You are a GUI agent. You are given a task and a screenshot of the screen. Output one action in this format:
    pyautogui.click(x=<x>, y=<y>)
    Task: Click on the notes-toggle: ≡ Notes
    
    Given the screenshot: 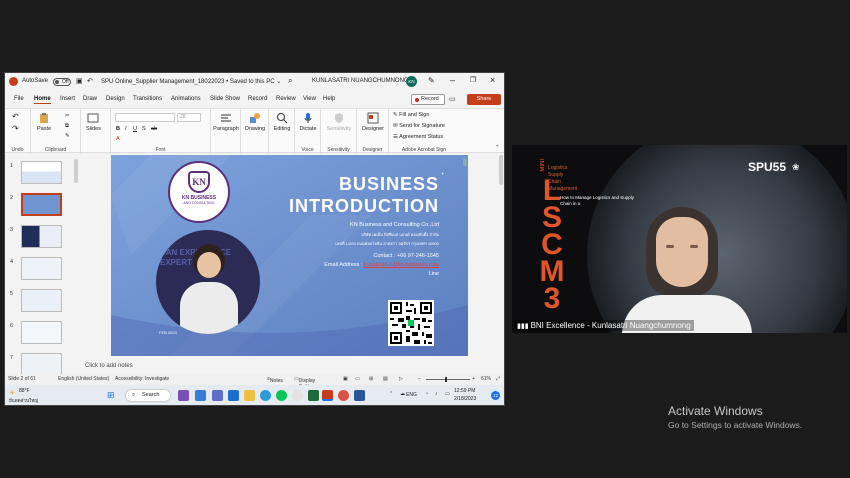 What is the action you would take?
    pyautogui.click(x=275, y=380)
    